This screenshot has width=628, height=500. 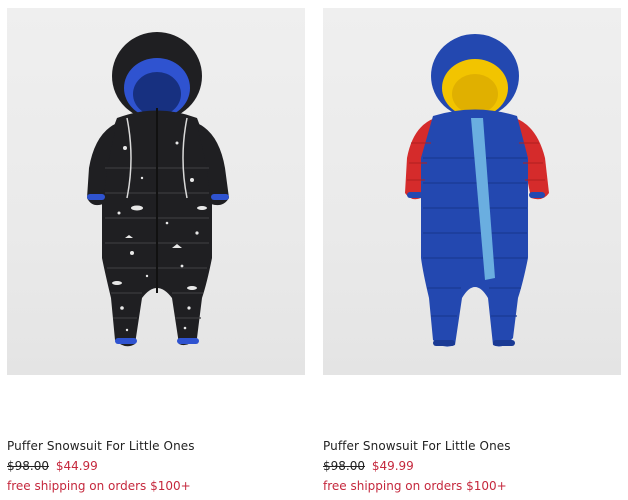 I want to click on sale-price: $49.99, so click(x=392, y=466).